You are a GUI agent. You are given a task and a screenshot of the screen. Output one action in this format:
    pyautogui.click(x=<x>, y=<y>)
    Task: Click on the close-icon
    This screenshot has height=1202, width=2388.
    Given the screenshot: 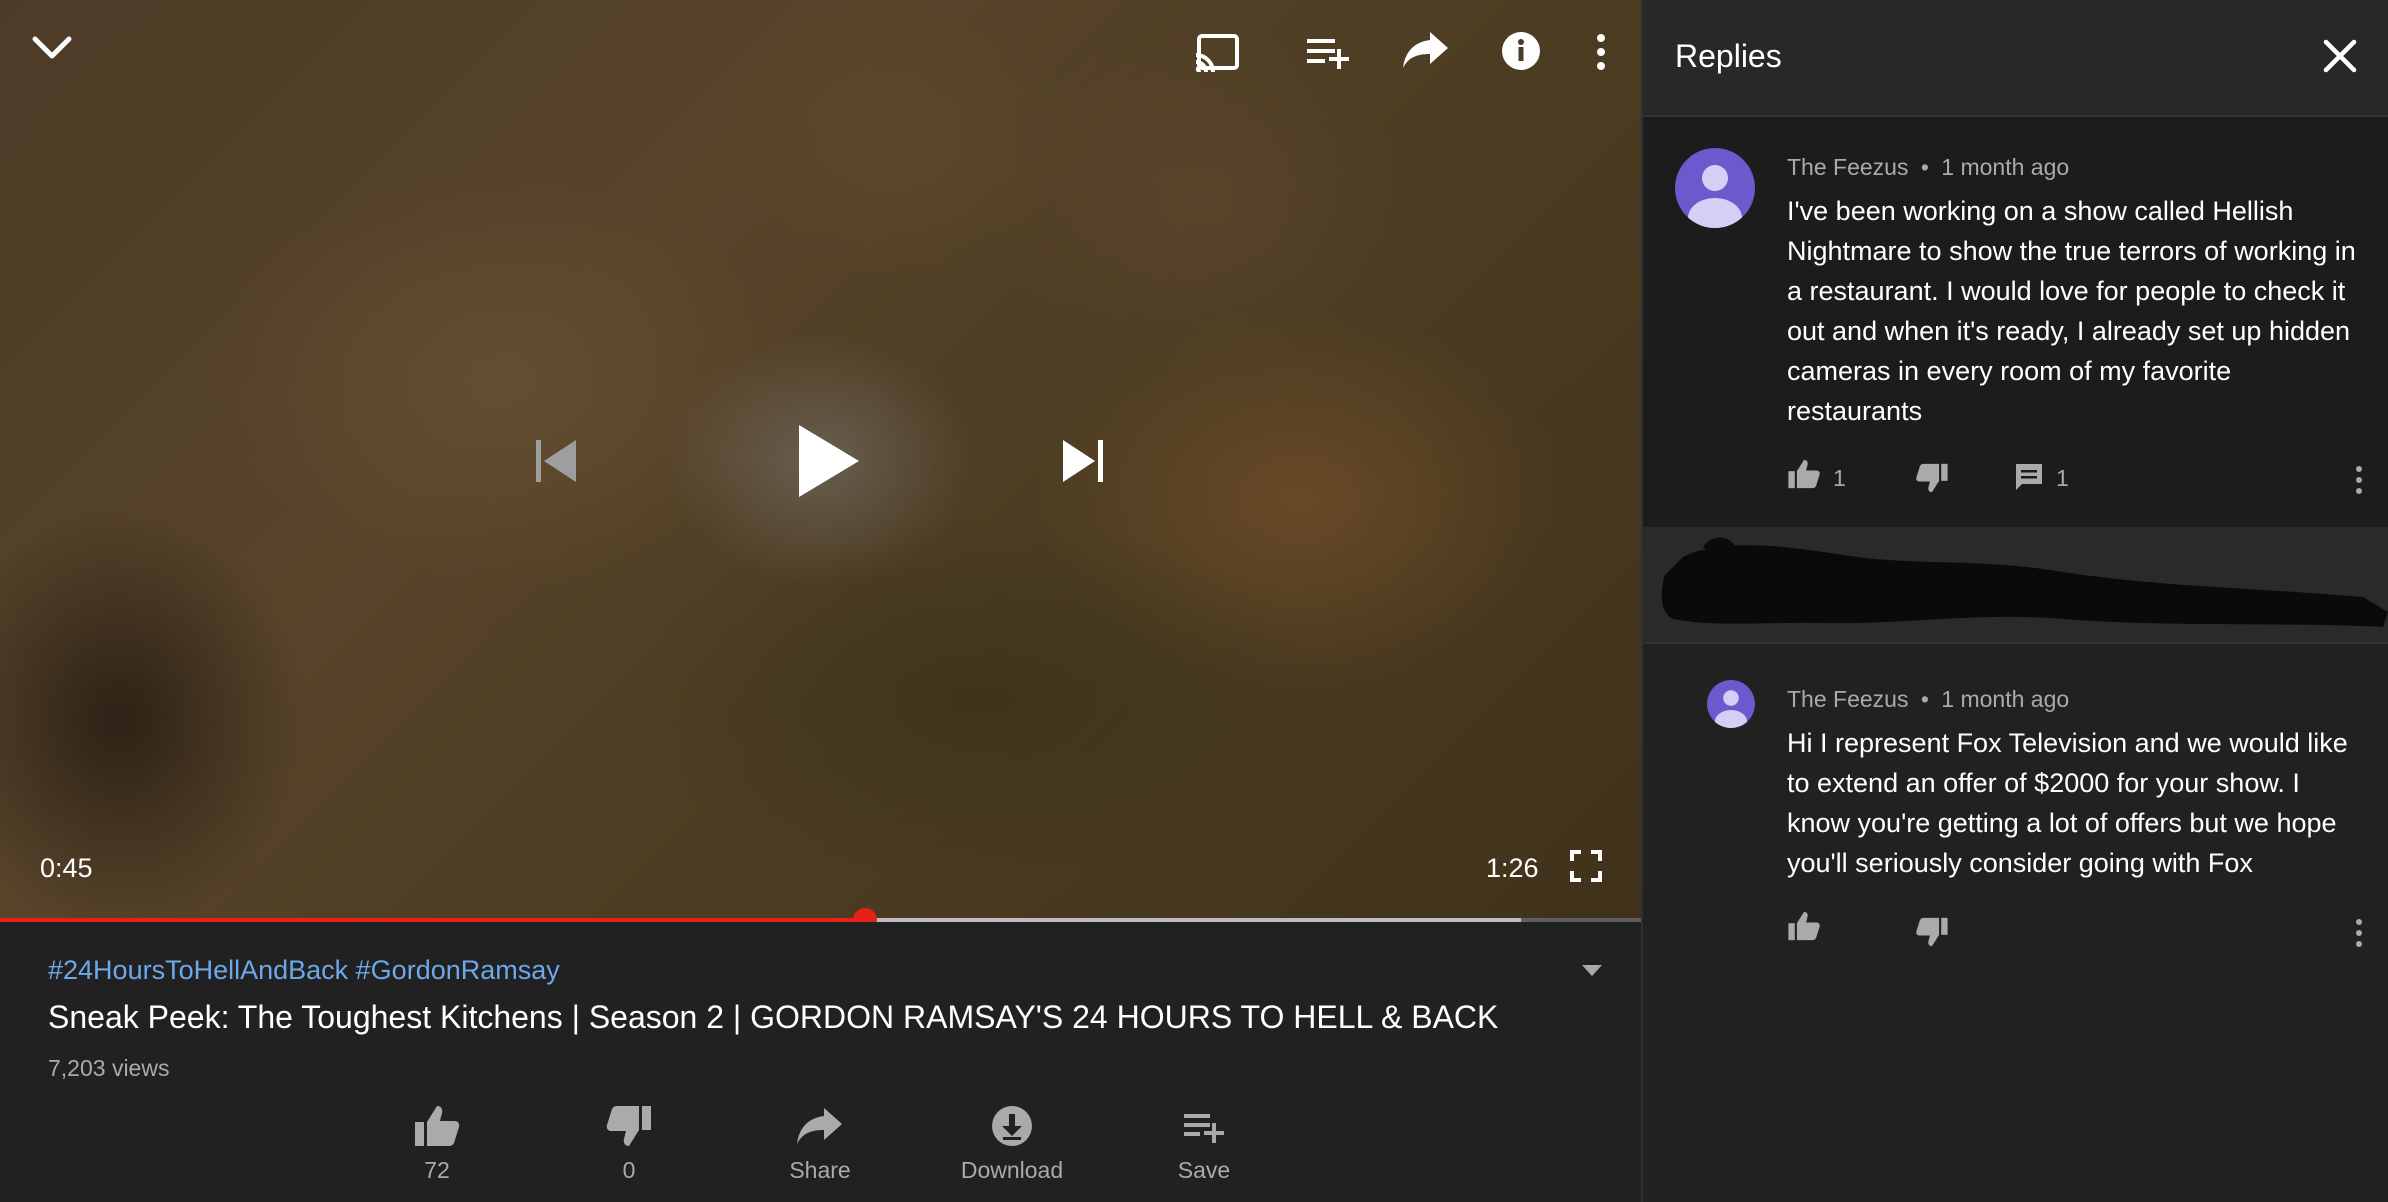 What is the action you would take?
    pyautogui.click(x=2340, y=56)
    